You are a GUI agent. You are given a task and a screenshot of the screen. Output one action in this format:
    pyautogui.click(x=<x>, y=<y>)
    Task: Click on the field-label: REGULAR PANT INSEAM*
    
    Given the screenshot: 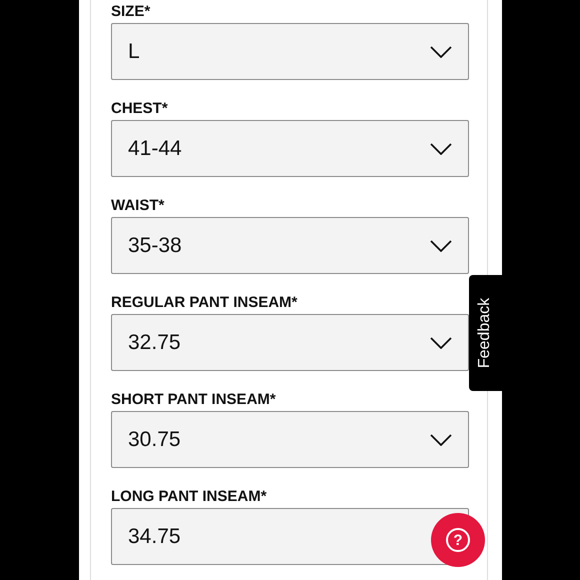 What is the action you would take?
    pyautogui.click(x=204, y=303)
    